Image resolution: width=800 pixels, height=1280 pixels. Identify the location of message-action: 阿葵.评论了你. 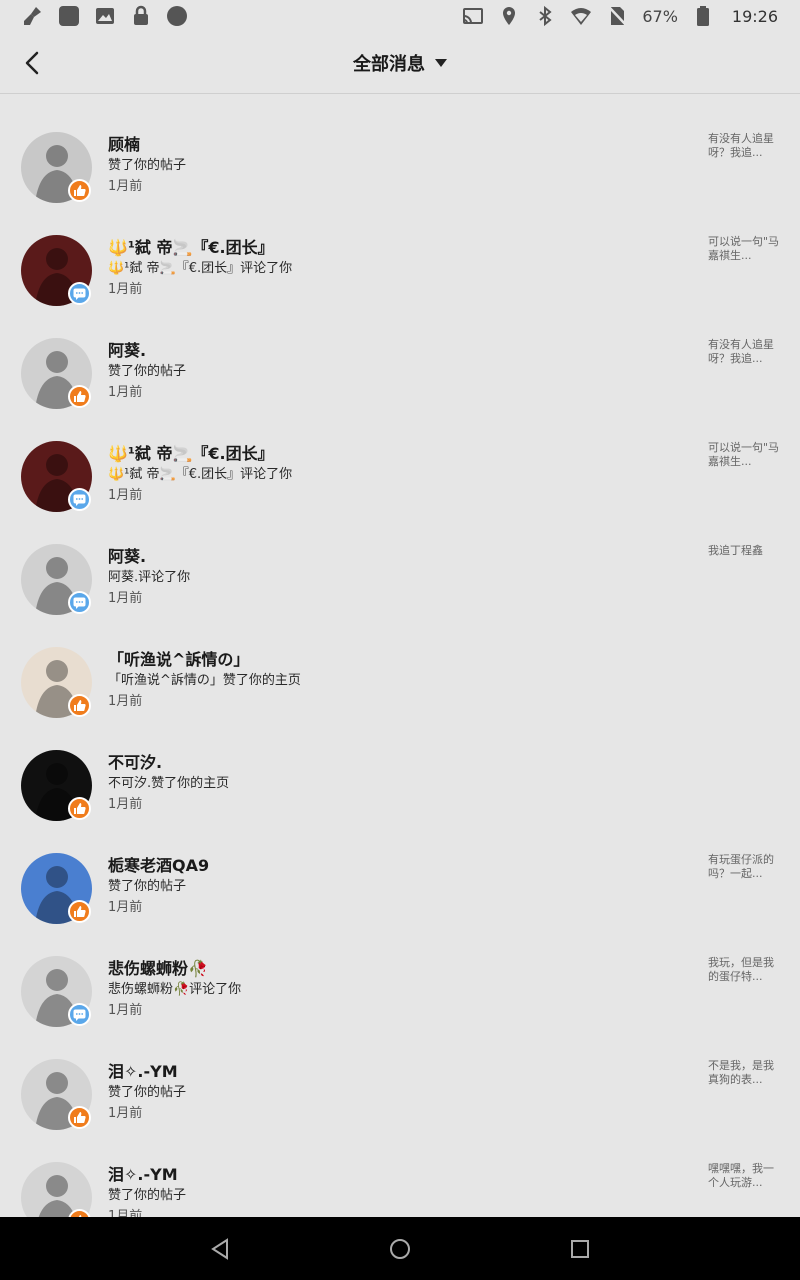
(149, 577).